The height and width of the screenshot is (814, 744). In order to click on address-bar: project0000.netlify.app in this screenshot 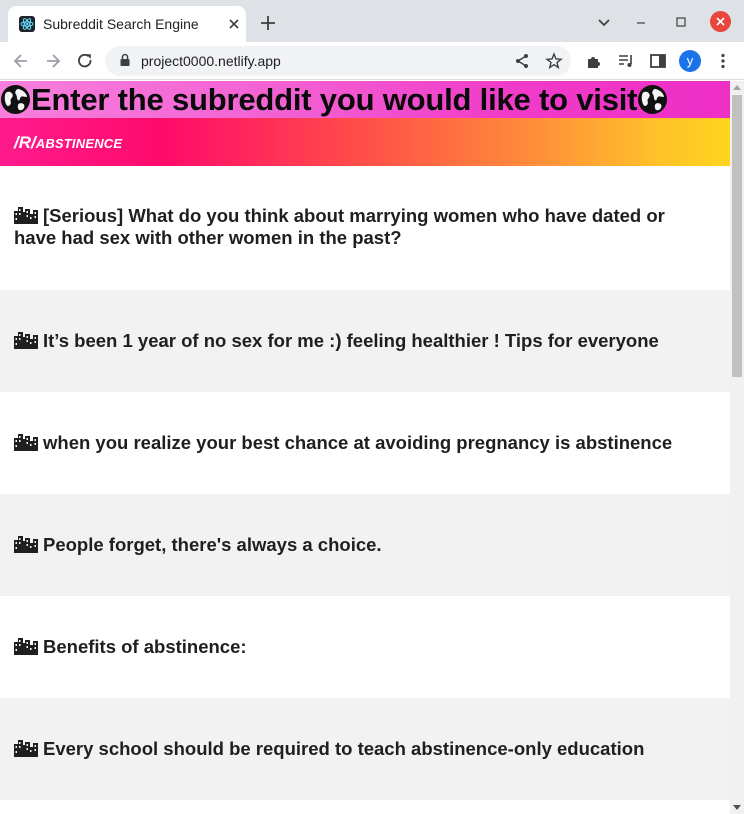, I will do `click(338, 61)`.